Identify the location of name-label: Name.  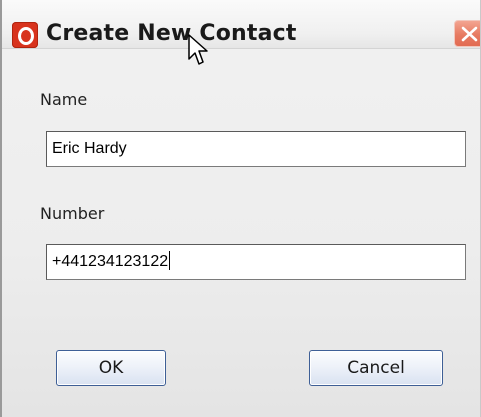
(64, 99).